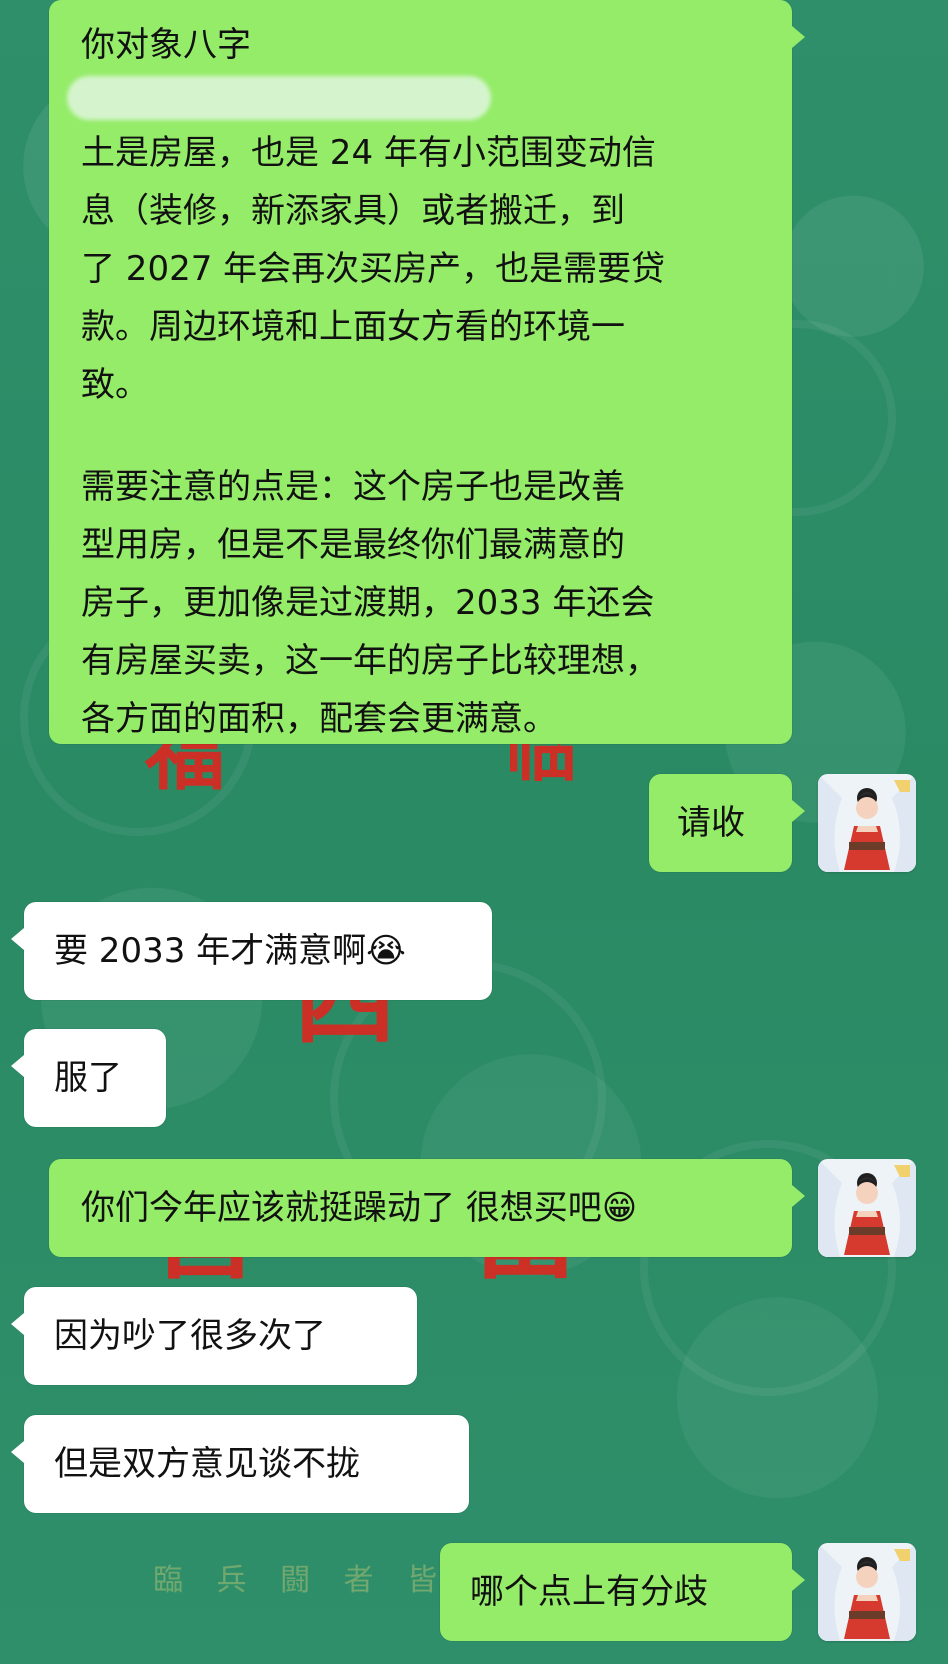  What do you see at coordinates (230, 951) in the screenshot?
I see `message-text: 要 2033 年才满意啊😭` at bounding box center [230, 951].